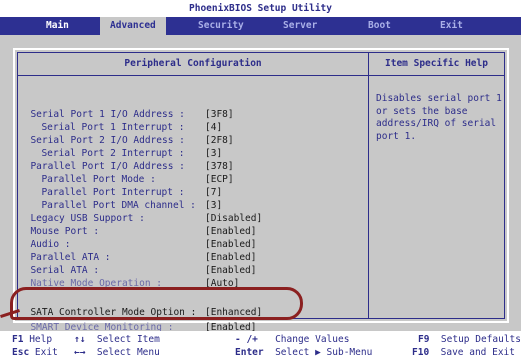  What do you see at coordinates (260, 26) in the screenshot?
I see `menu-bar: Main Advanced Security Server Boot Exit` at bounding box center [260, 26].